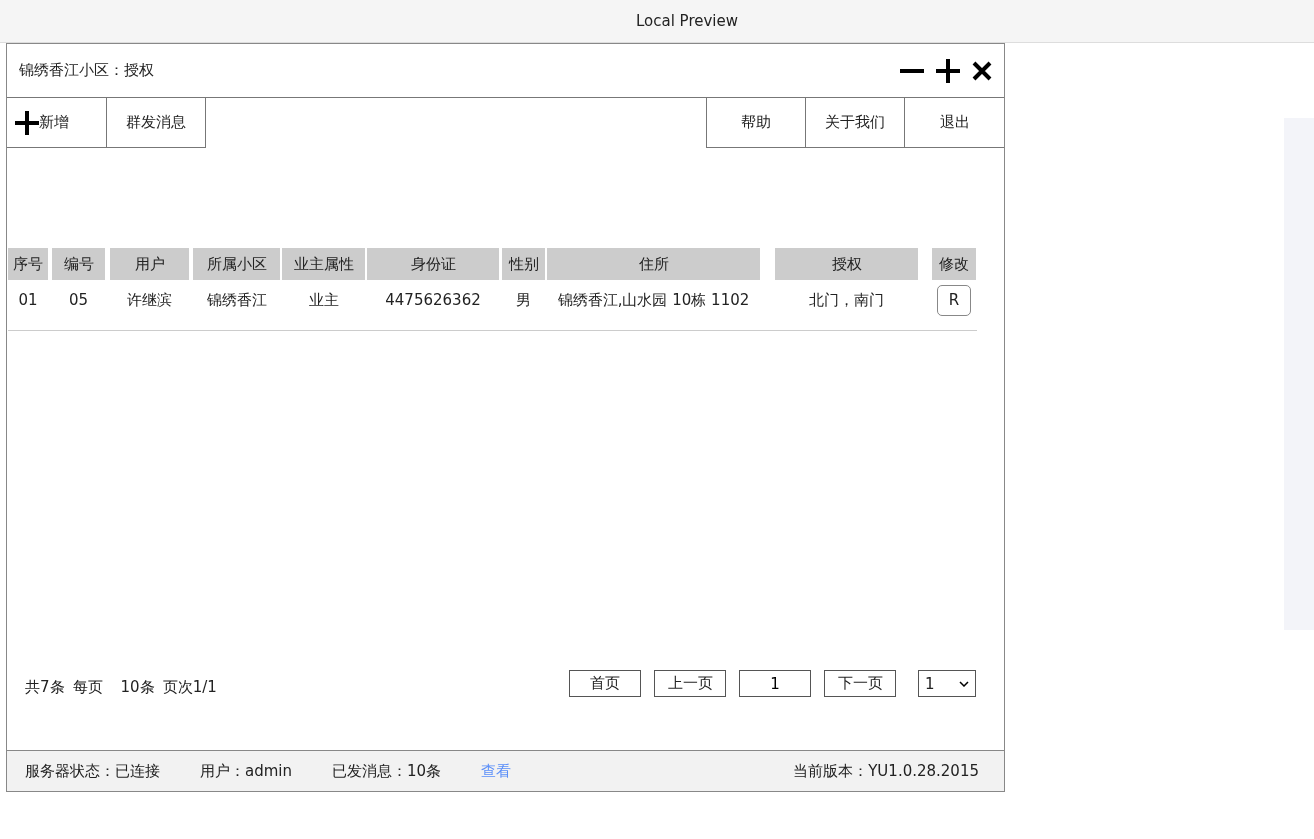 The width and height of the screenshot is (1314, 839). Describe the element at coordinates (236, 300) in the screenshot. I see `table-cell: 锦绣香江` at that location.